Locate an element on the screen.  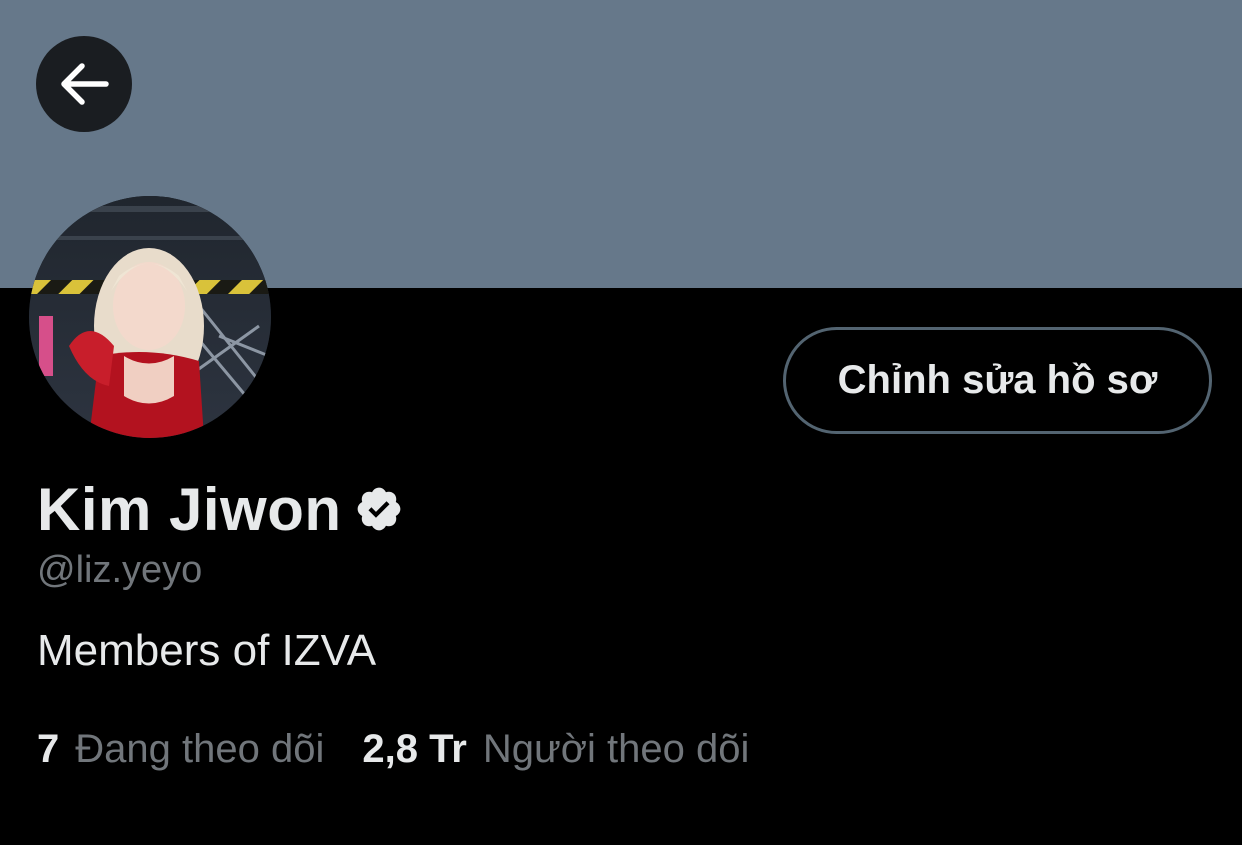
verified-badge-icon is located at coordinates (379, 509).